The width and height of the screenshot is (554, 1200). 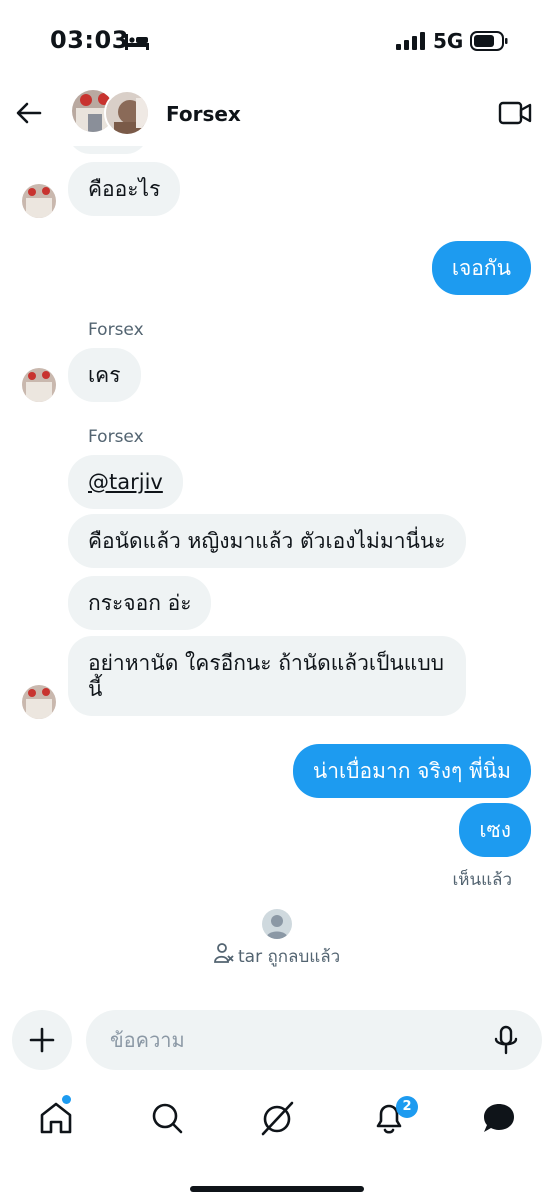 What do you see at coordinates (124, 189) in the screenshot?
I see `message-bubble: คืออะไร` at bounding box center [124, 189].